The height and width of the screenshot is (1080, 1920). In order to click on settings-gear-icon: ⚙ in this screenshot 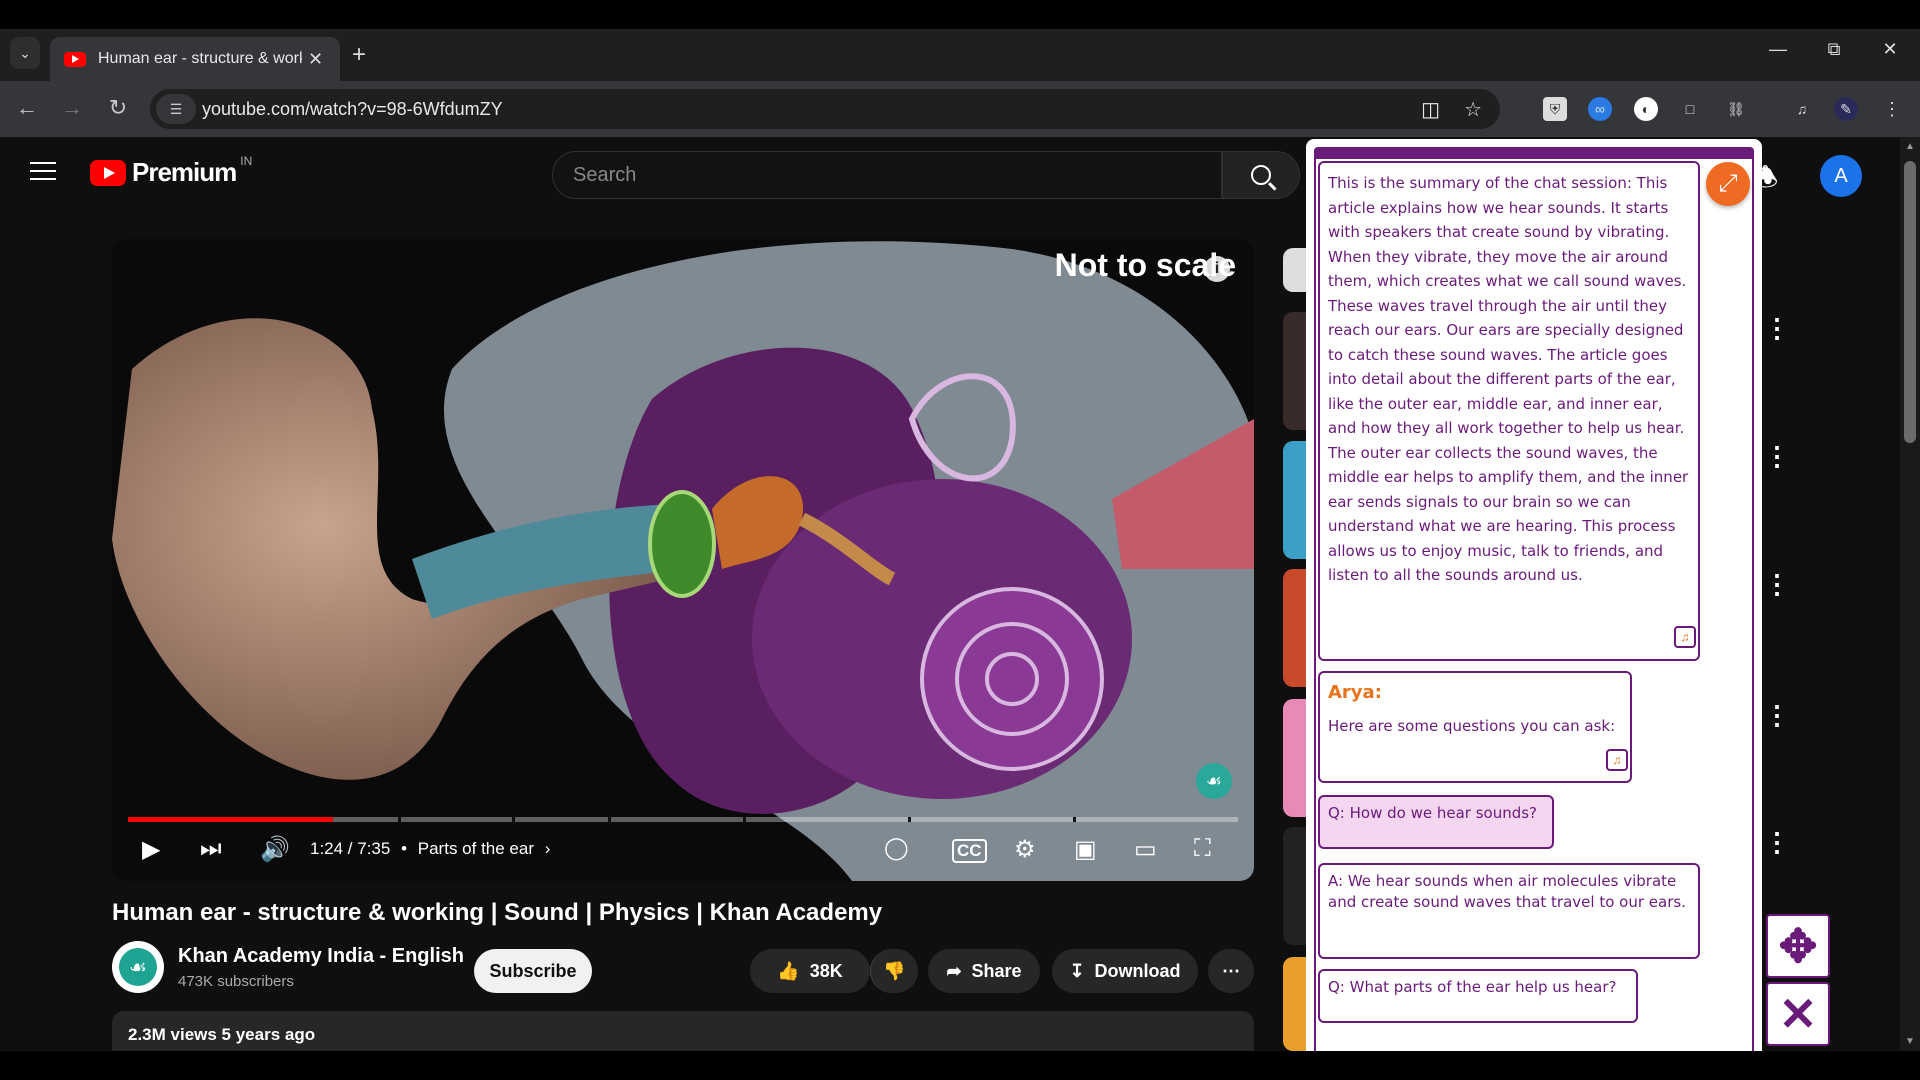, I will do `click(1025, 849)`.